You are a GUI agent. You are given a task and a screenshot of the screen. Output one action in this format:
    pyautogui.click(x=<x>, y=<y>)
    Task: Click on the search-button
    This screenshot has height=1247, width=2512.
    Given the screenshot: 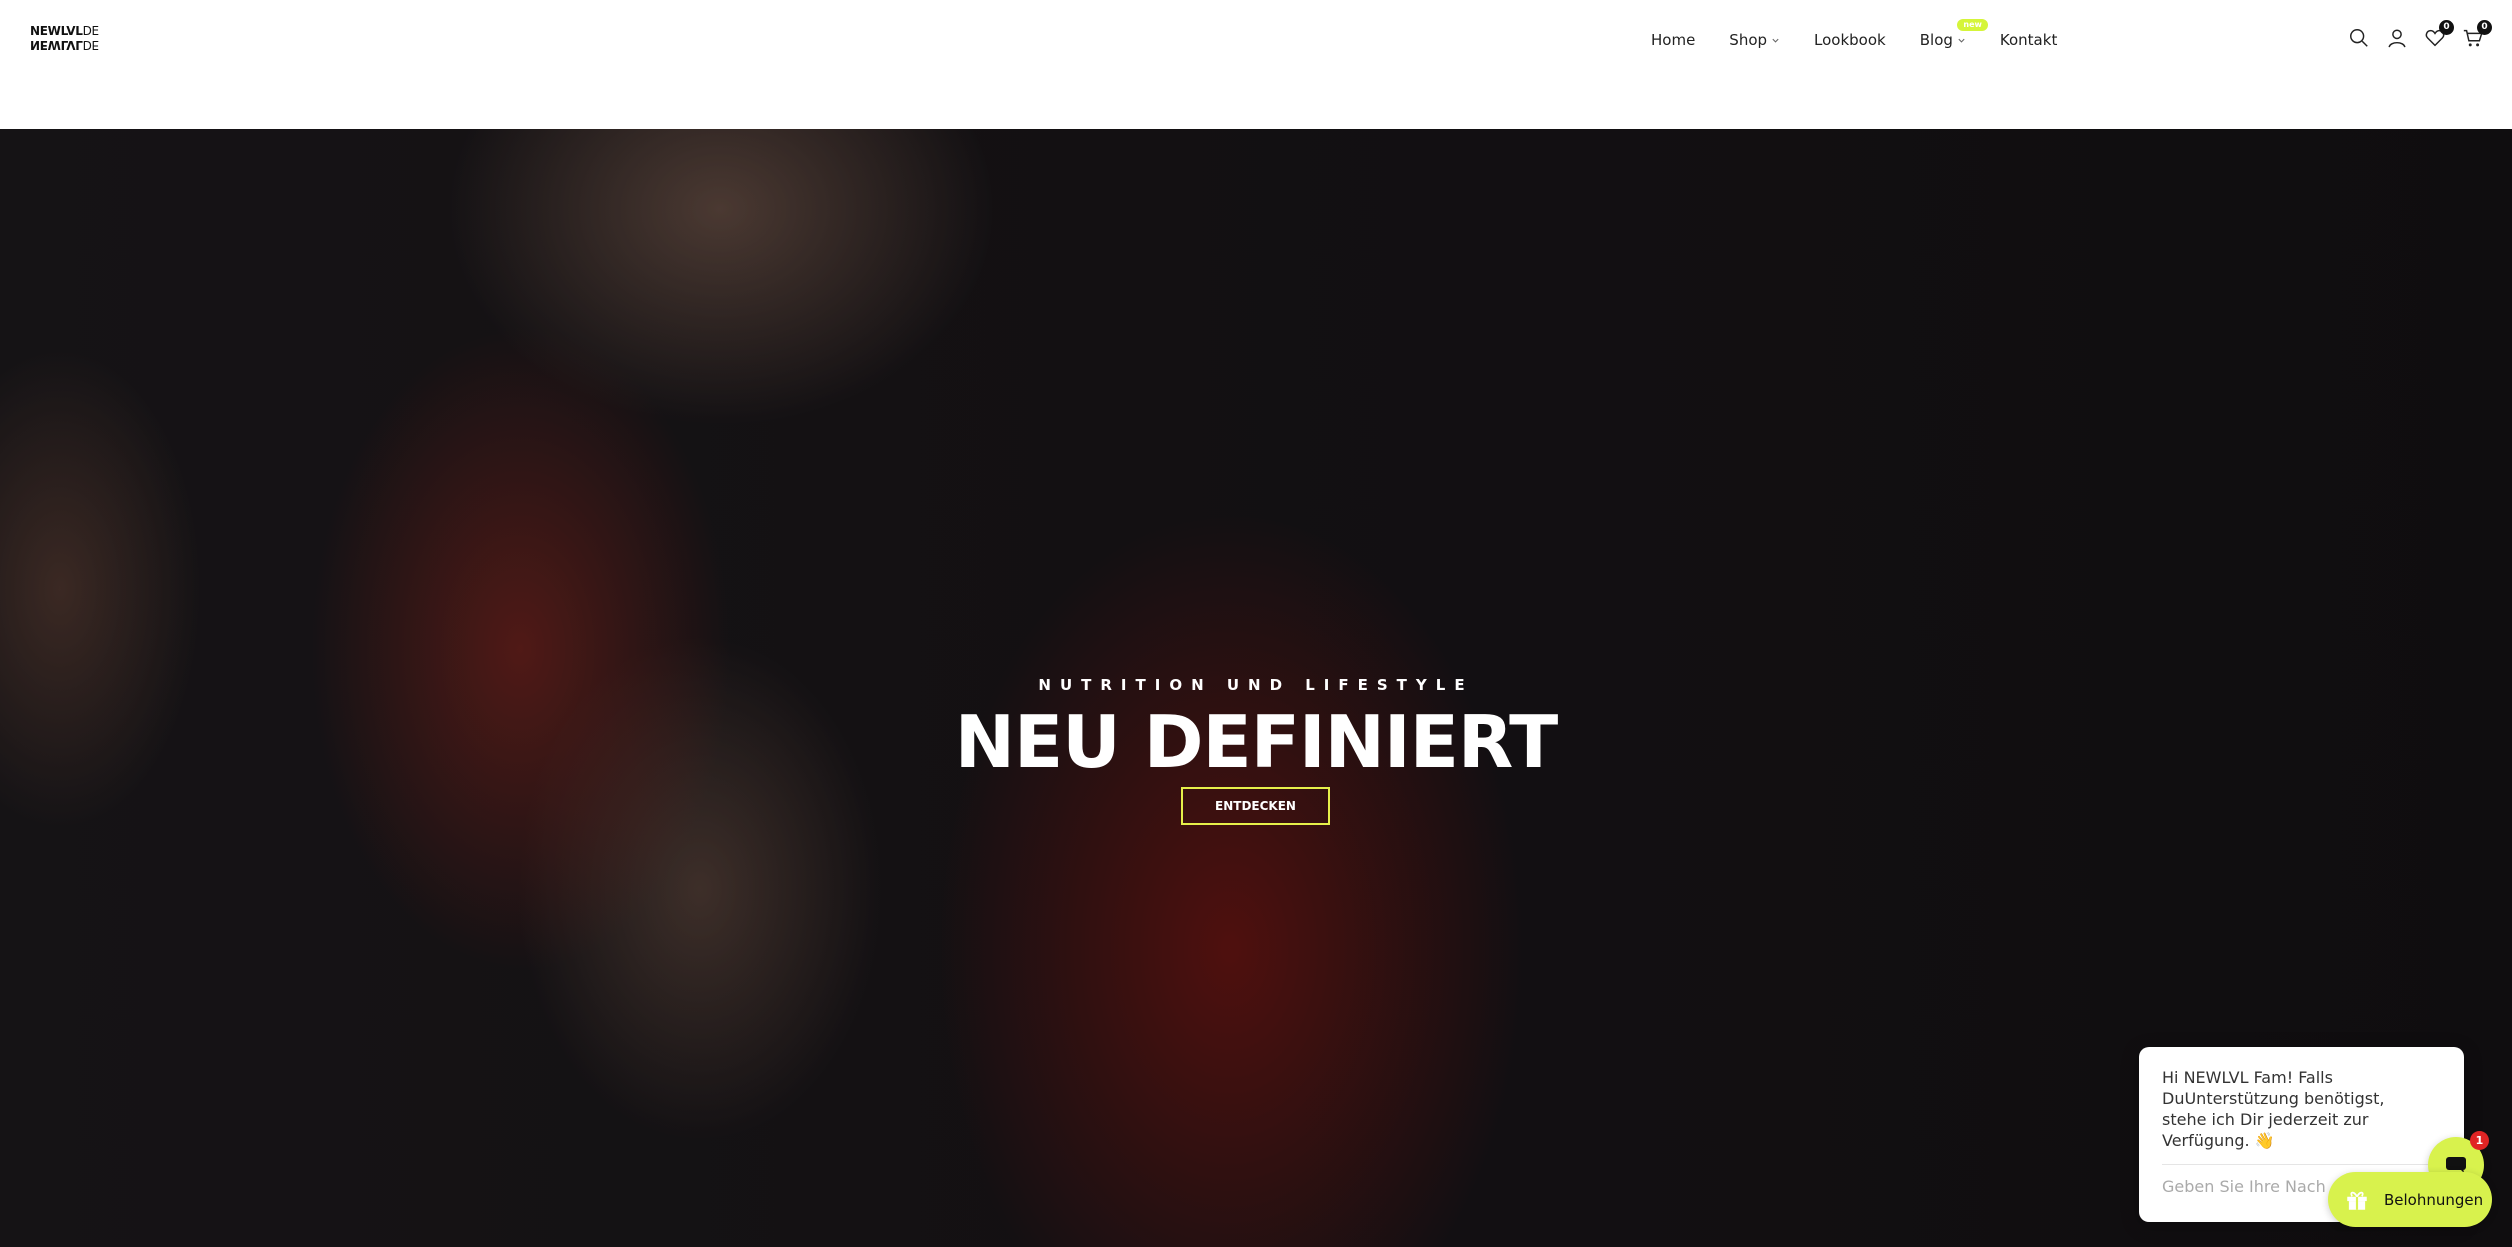 What is the action you would take?
    pyautogui.click(x=2359, y=38)
    